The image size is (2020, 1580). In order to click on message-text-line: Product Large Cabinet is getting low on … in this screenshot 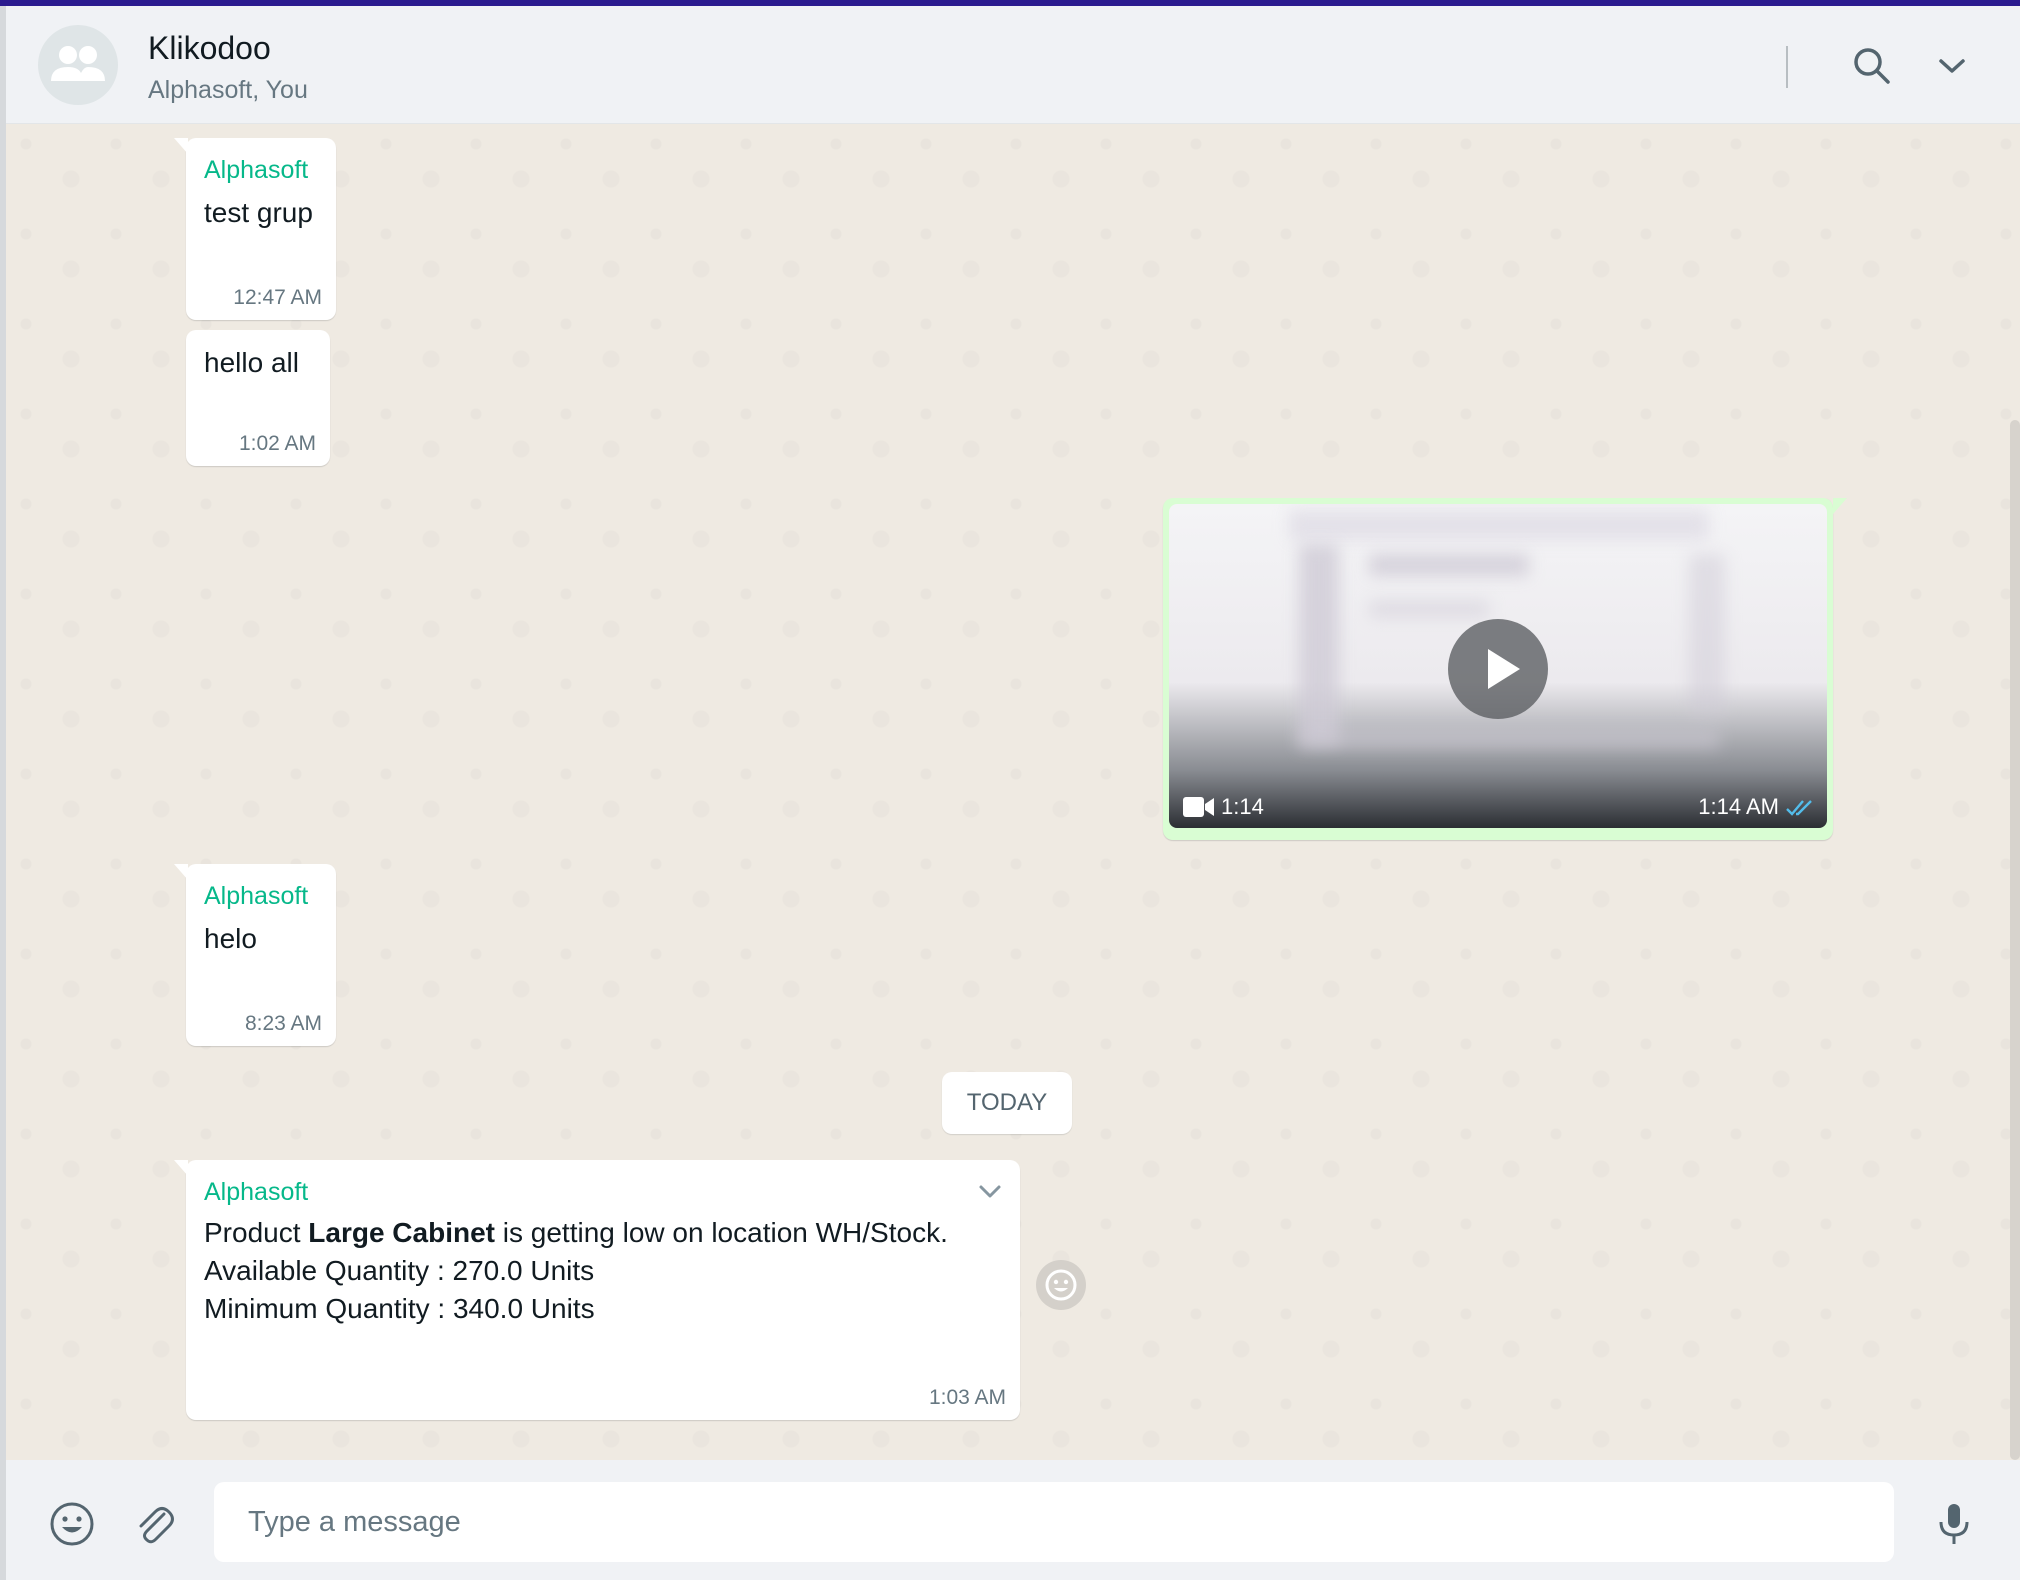, I will do `click(576, 1232)`.